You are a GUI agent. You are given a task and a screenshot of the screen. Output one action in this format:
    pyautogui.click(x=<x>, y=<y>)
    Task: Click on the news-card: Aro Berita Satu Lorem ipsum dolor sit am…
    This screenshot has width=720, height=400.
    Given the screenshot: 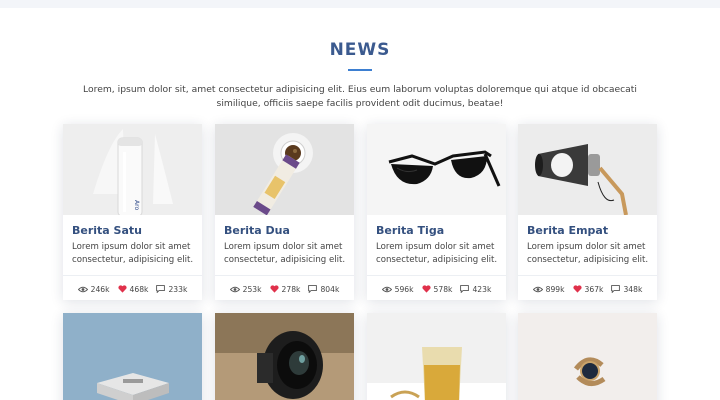 What is the action you would take?
    pyautogui.click(x=132, y=212)
    